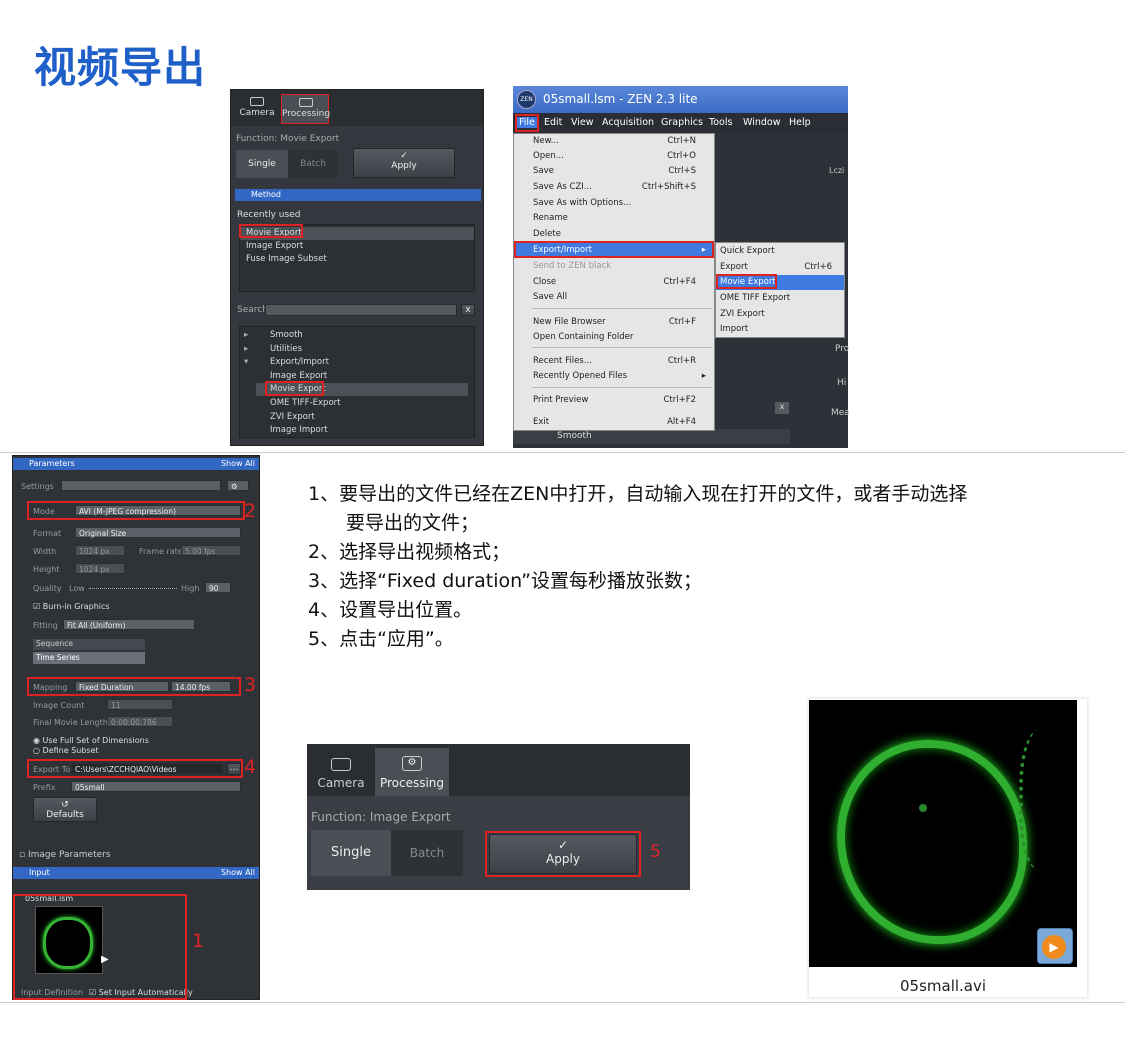 The width and height of the screenshot is (1125, 1056). I want to click on cell-spot, so click(923, 808).